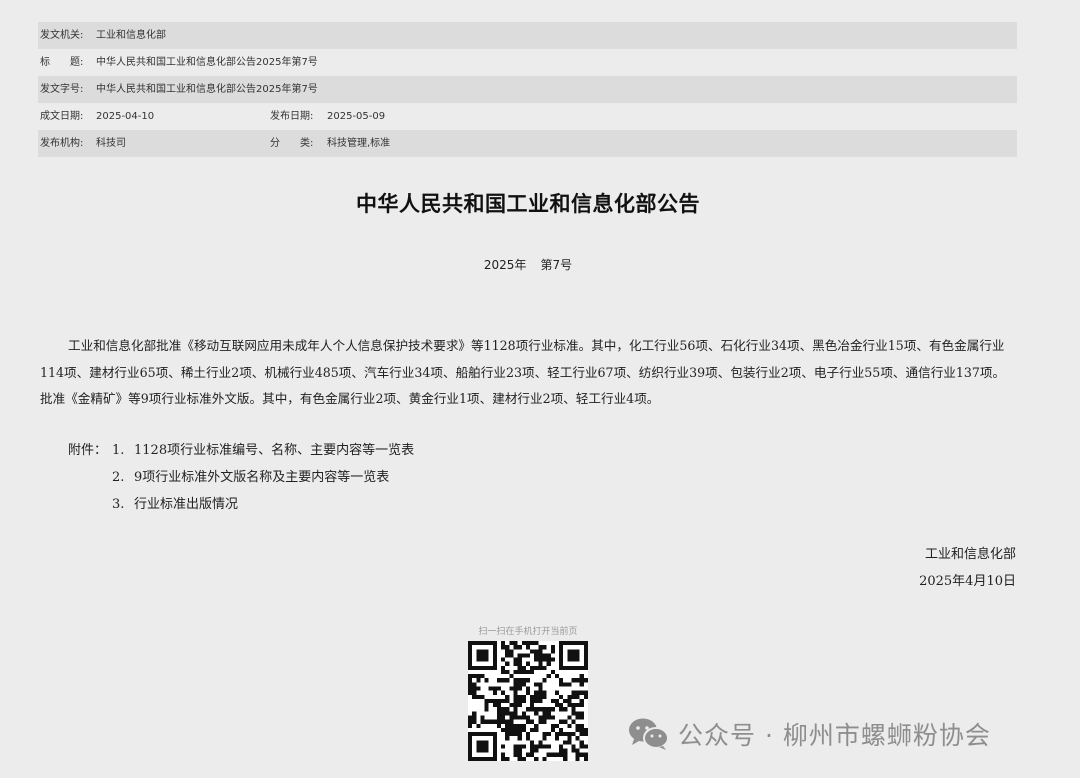  I want to click on issue-number: 2025年 第7号, so click(528, 264).